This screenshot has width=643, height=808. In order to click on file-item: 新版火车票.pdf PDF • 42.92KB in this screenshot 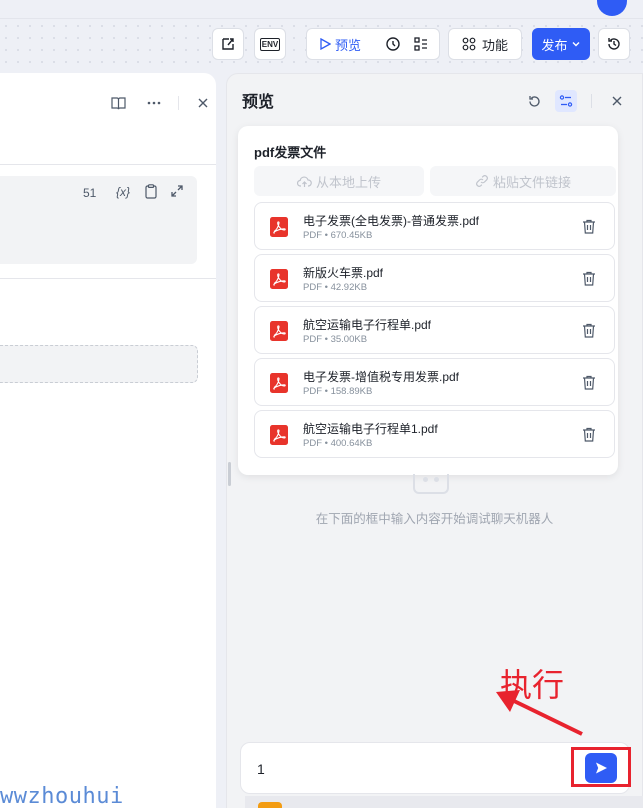, I will do `click(434, 278)`.